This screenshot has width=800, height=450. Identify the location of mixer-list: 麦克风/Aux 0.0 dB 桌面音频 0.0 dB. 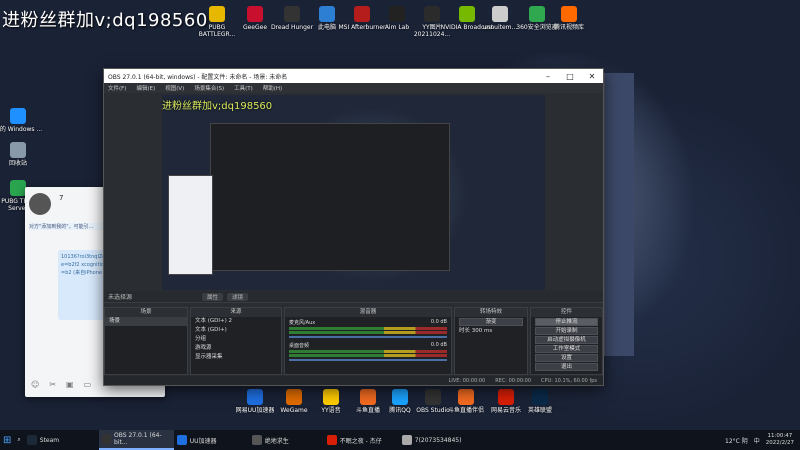
(368, 340).